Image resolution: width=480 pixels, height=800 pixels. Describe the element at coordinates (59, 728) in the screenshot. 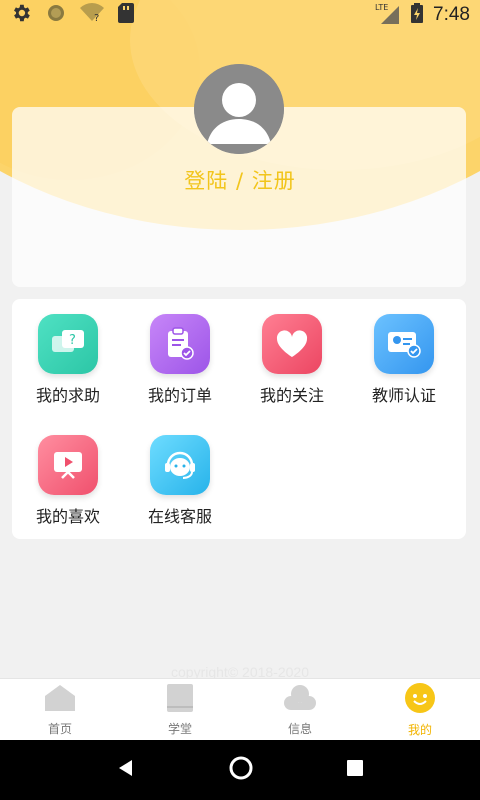

I see `tab-label: 首页` at that location.